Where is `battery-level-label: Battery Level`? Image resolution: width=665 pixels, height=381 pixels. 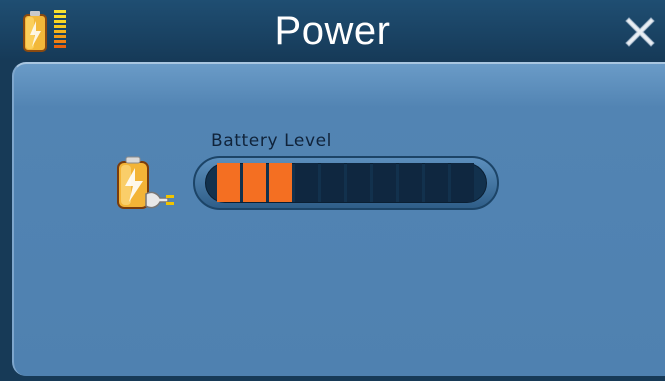
battery-level-label: Battery Level is located at coordinates (271, 141).